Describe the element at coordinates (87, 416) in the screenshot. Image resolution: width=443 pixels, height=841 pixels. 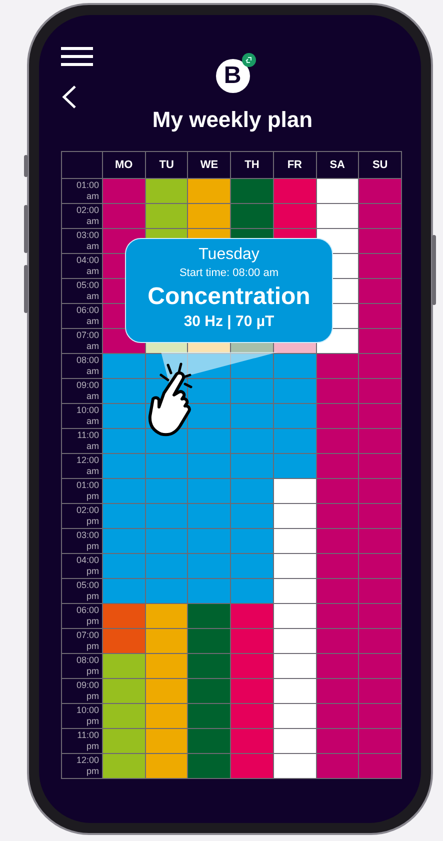
I see `time-label: 10:00 am` at that location.